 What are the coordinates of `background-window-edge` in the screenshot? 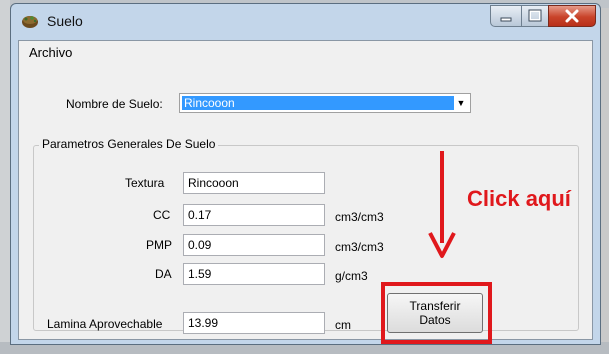 It's located at (5, 177).